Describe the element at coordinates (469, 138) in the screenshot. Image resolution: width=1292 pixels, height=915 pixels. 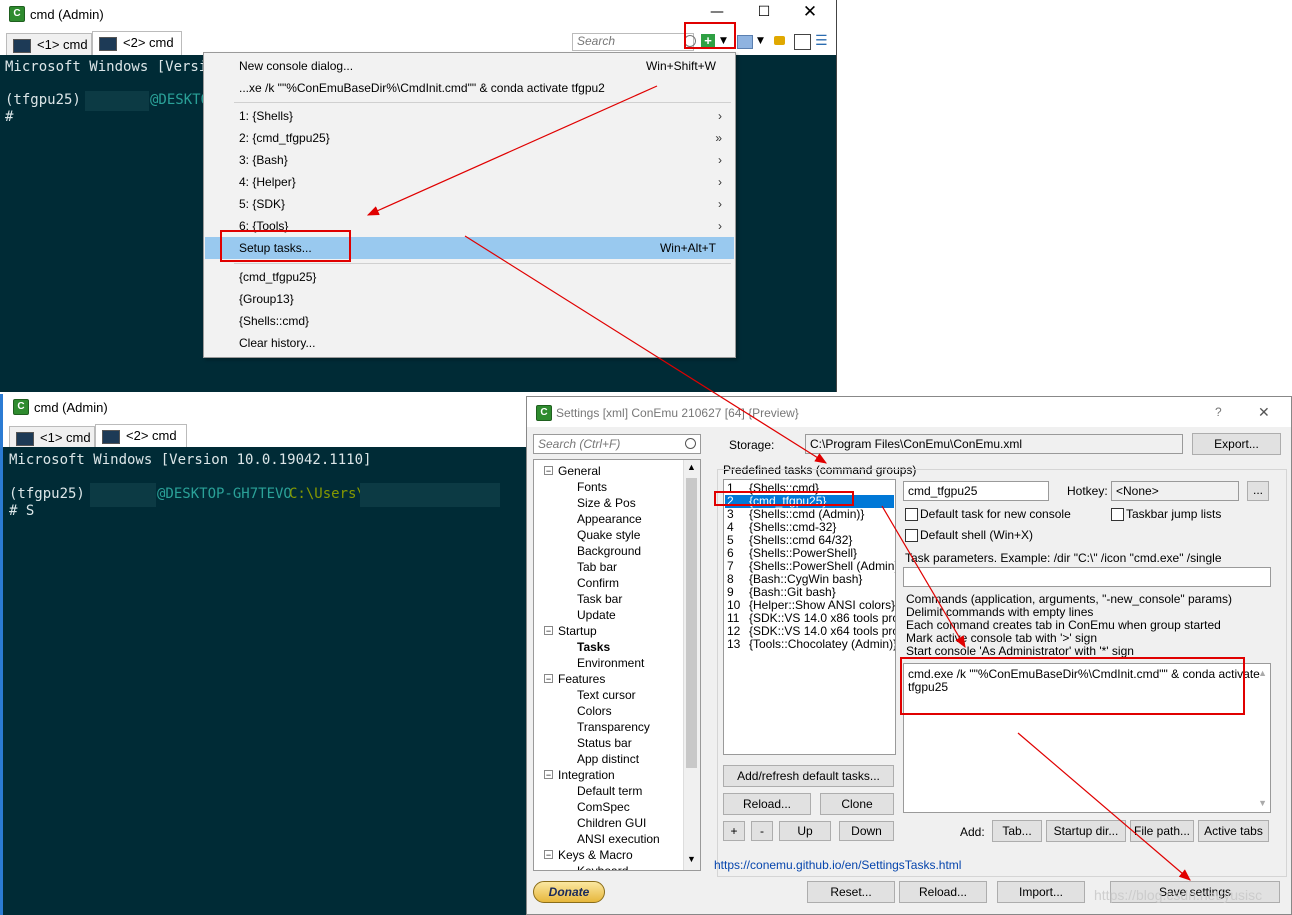
I see `menu-item-group-cmd-tfgpu25: 2: {cmd_tfgpu25} »` at that location.